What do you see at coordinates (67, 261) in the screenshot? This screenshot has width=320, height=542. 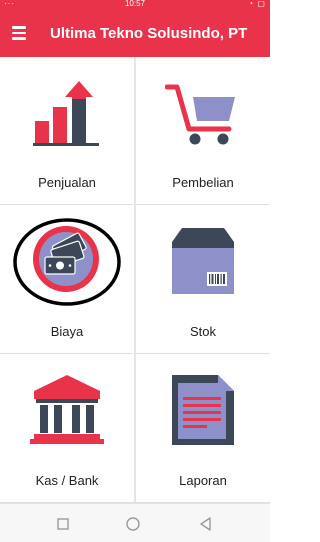 I see `money-icon` at bounding box center [67, 261].